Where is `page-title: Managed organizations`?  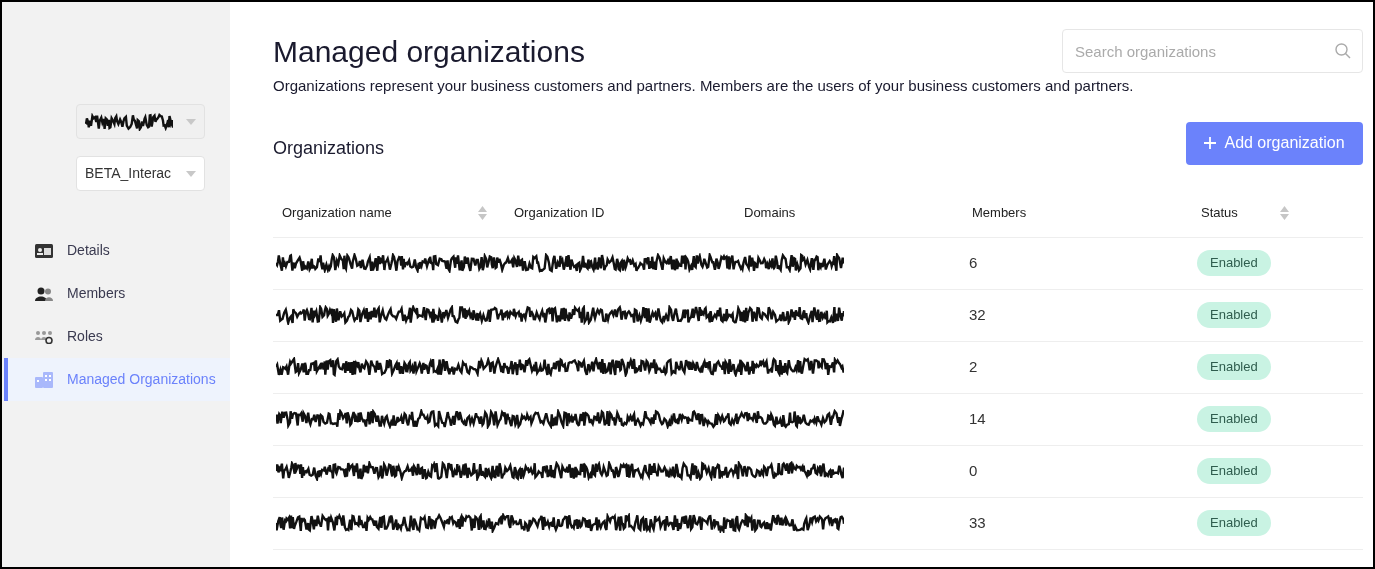 page-title: Managed organizations is located at coordinates (429, 52).